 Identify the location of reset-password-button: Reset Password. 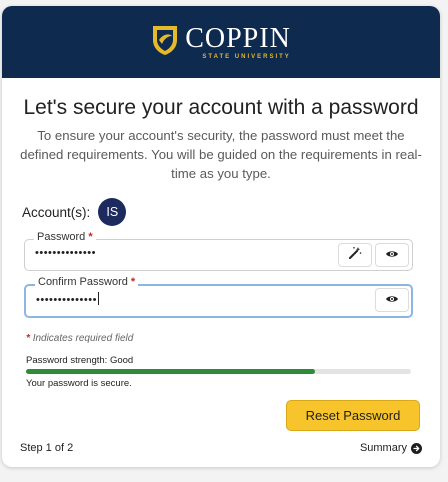
(353, 415).